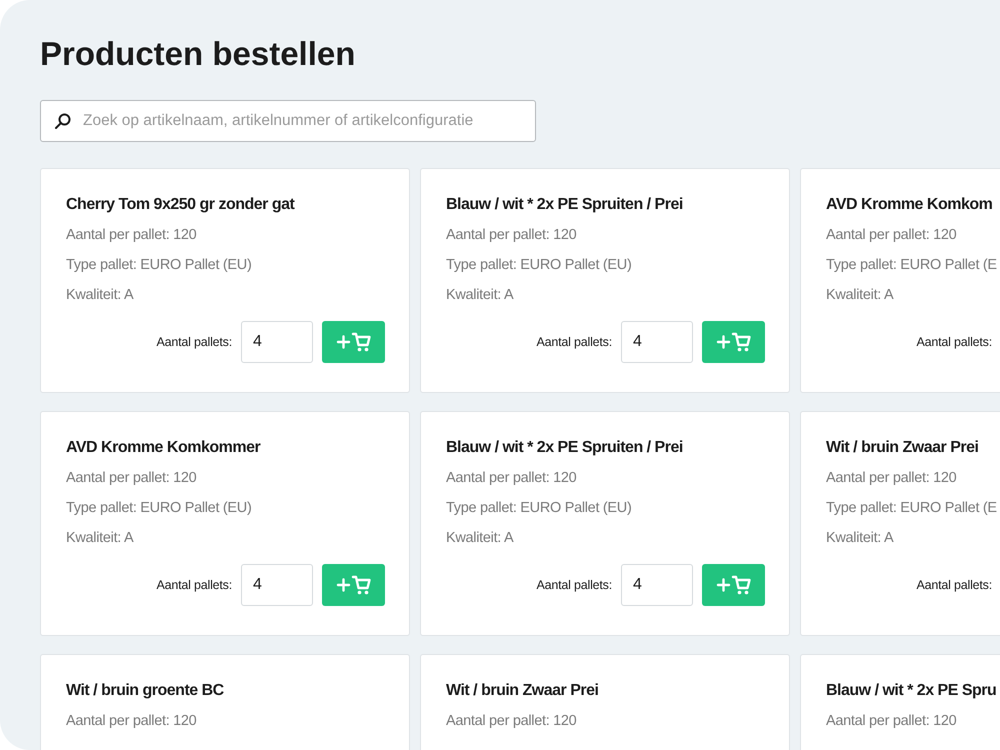  What do you see at coordinates (909, 205) in the screenshot?
I see `product-title: AVD Kromme Komkom` at bounding box center [909, 205].